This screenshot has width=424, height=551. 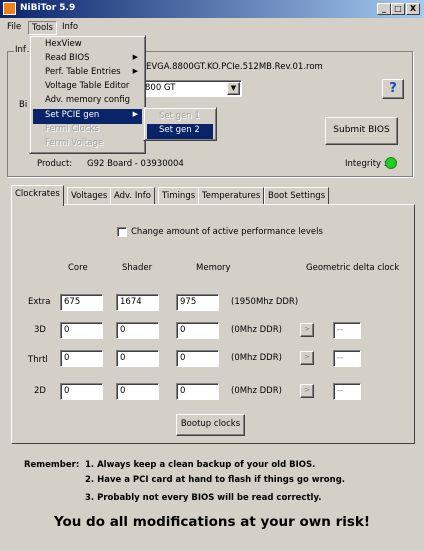 I want to click on 3d-shader-input: 0, so click(x=137, y=330).